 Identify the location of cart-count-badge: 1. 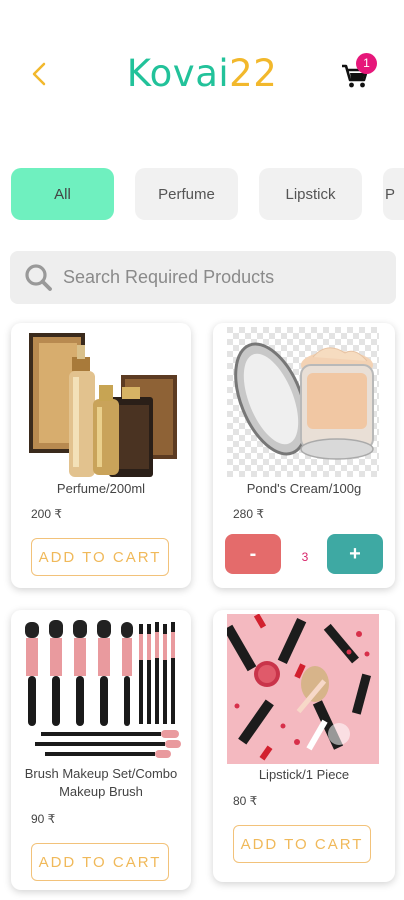
(366, 63).